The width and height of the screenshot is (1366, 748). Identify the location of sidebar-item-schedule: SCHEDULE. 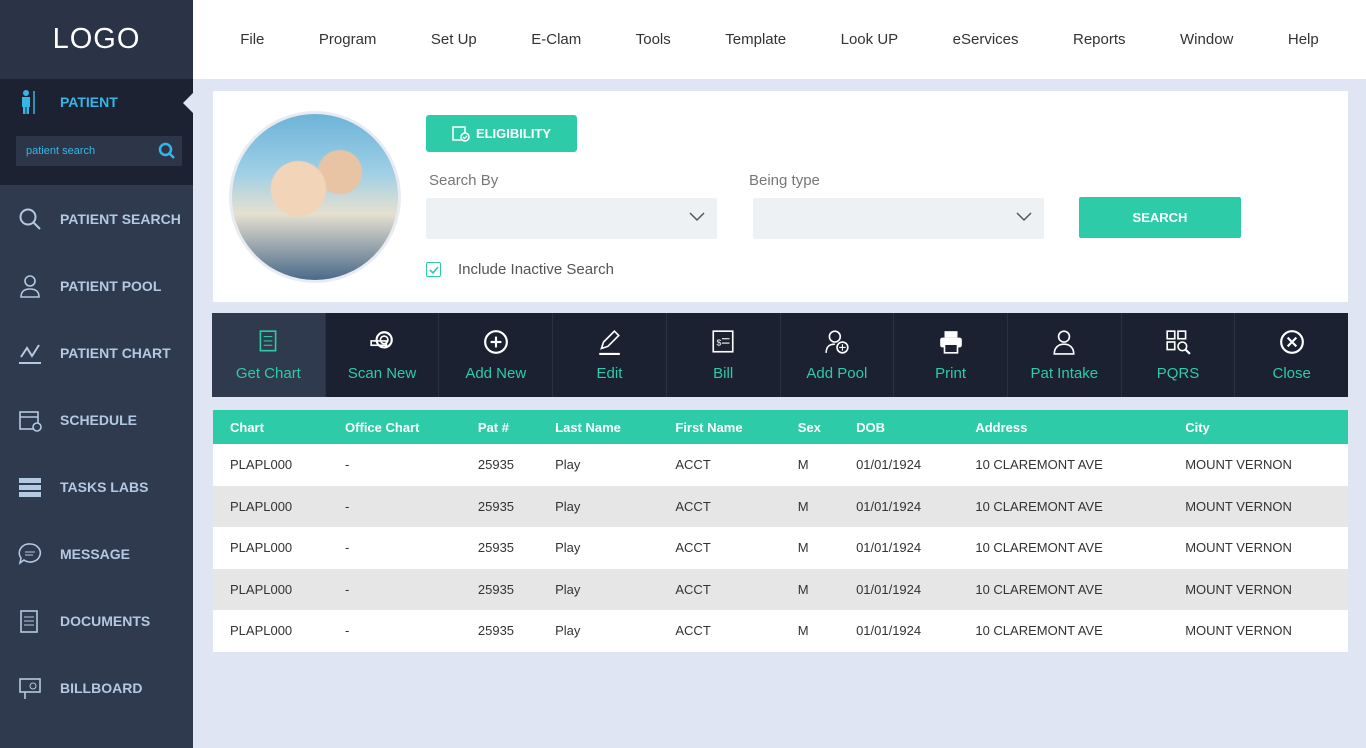
(96, 419).